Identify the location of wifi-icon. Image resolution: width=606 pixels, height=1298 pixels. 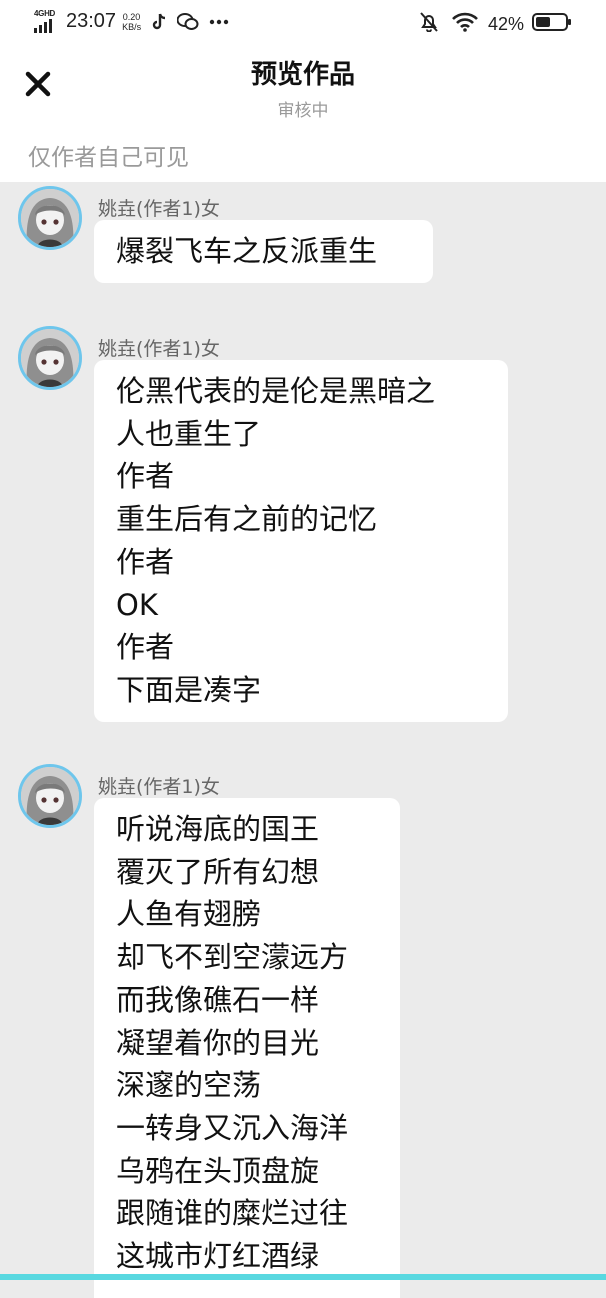
(465, 24).